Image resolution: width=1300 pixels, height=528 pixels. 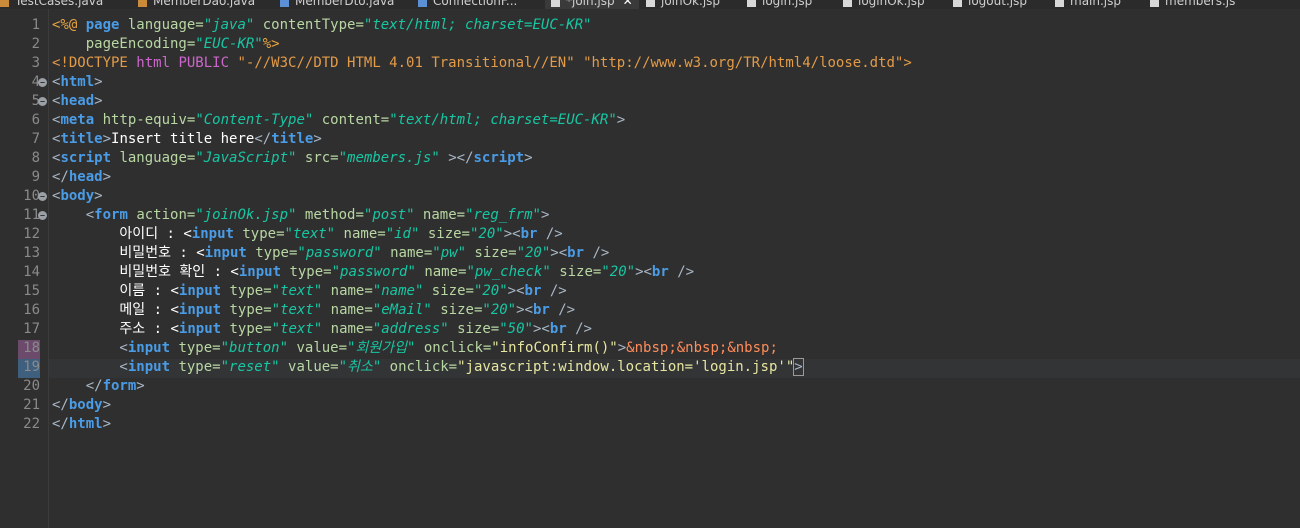 I want to click on text-caret, so click(x=803, y=367).